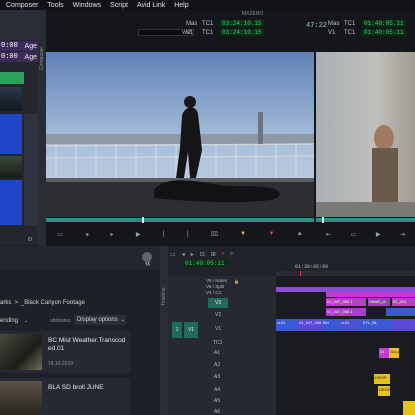 This screenshot has width=415, height=415. I want to click on trim-icon: ⊡, so click(202, 254).